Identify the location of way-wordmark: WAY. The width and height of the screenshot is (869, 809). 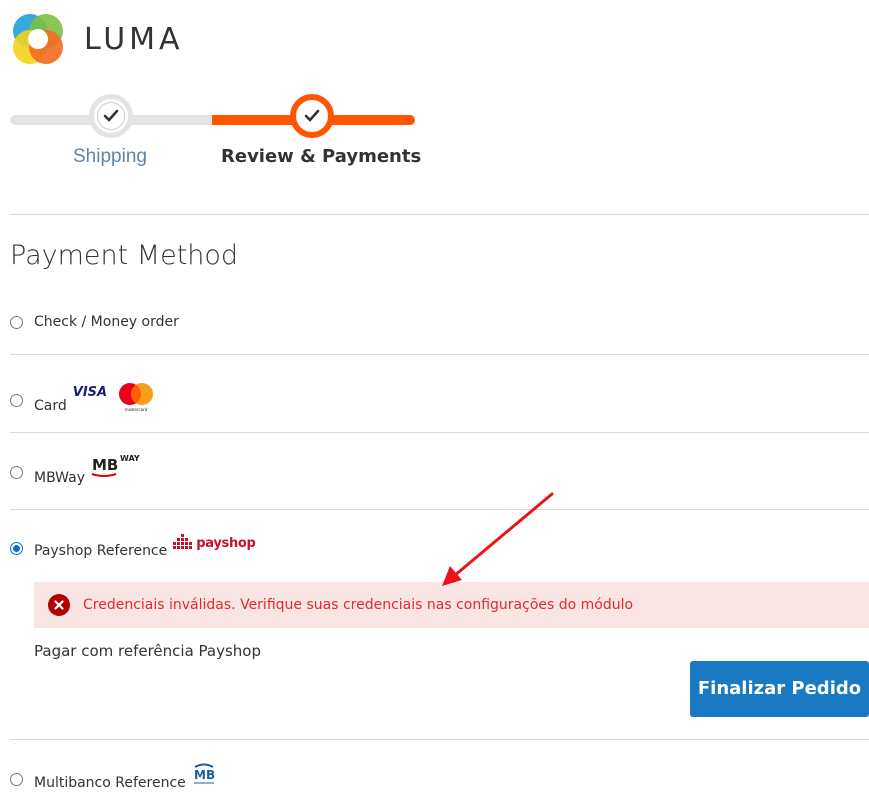
(130, 458).